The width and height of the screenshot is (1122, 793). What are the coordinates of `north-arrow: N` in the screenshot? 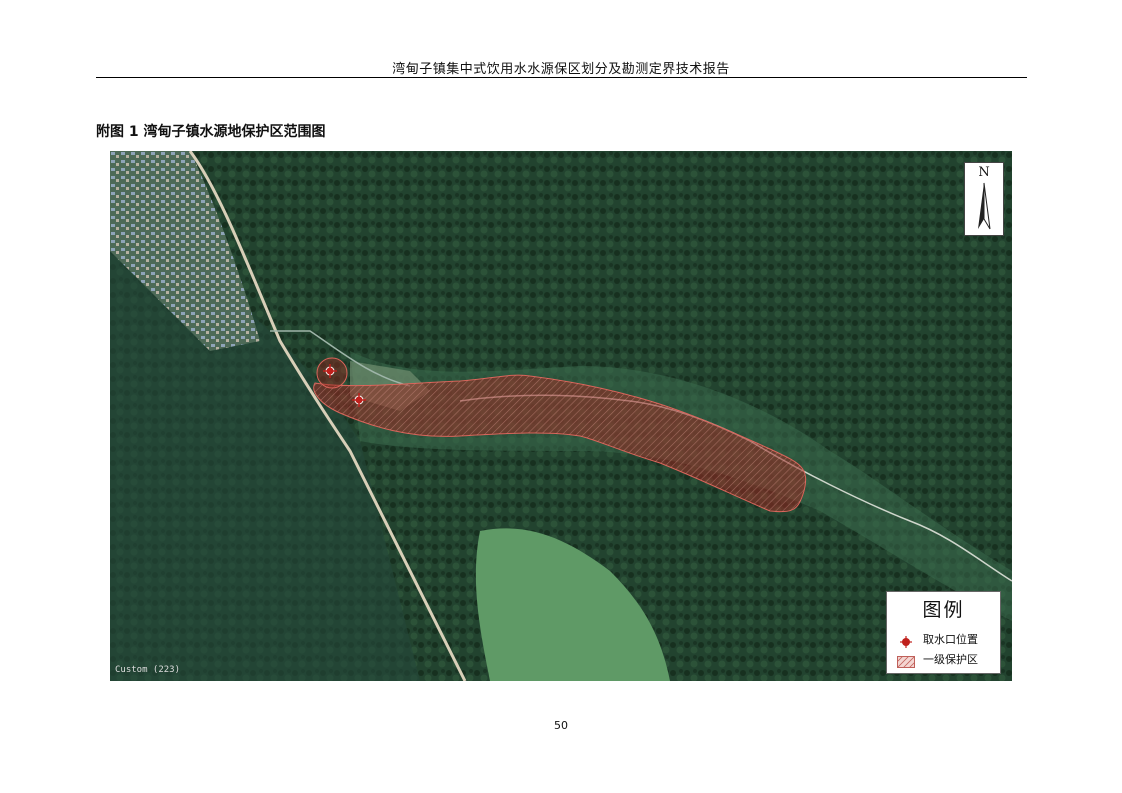 It's located at (984, 199).